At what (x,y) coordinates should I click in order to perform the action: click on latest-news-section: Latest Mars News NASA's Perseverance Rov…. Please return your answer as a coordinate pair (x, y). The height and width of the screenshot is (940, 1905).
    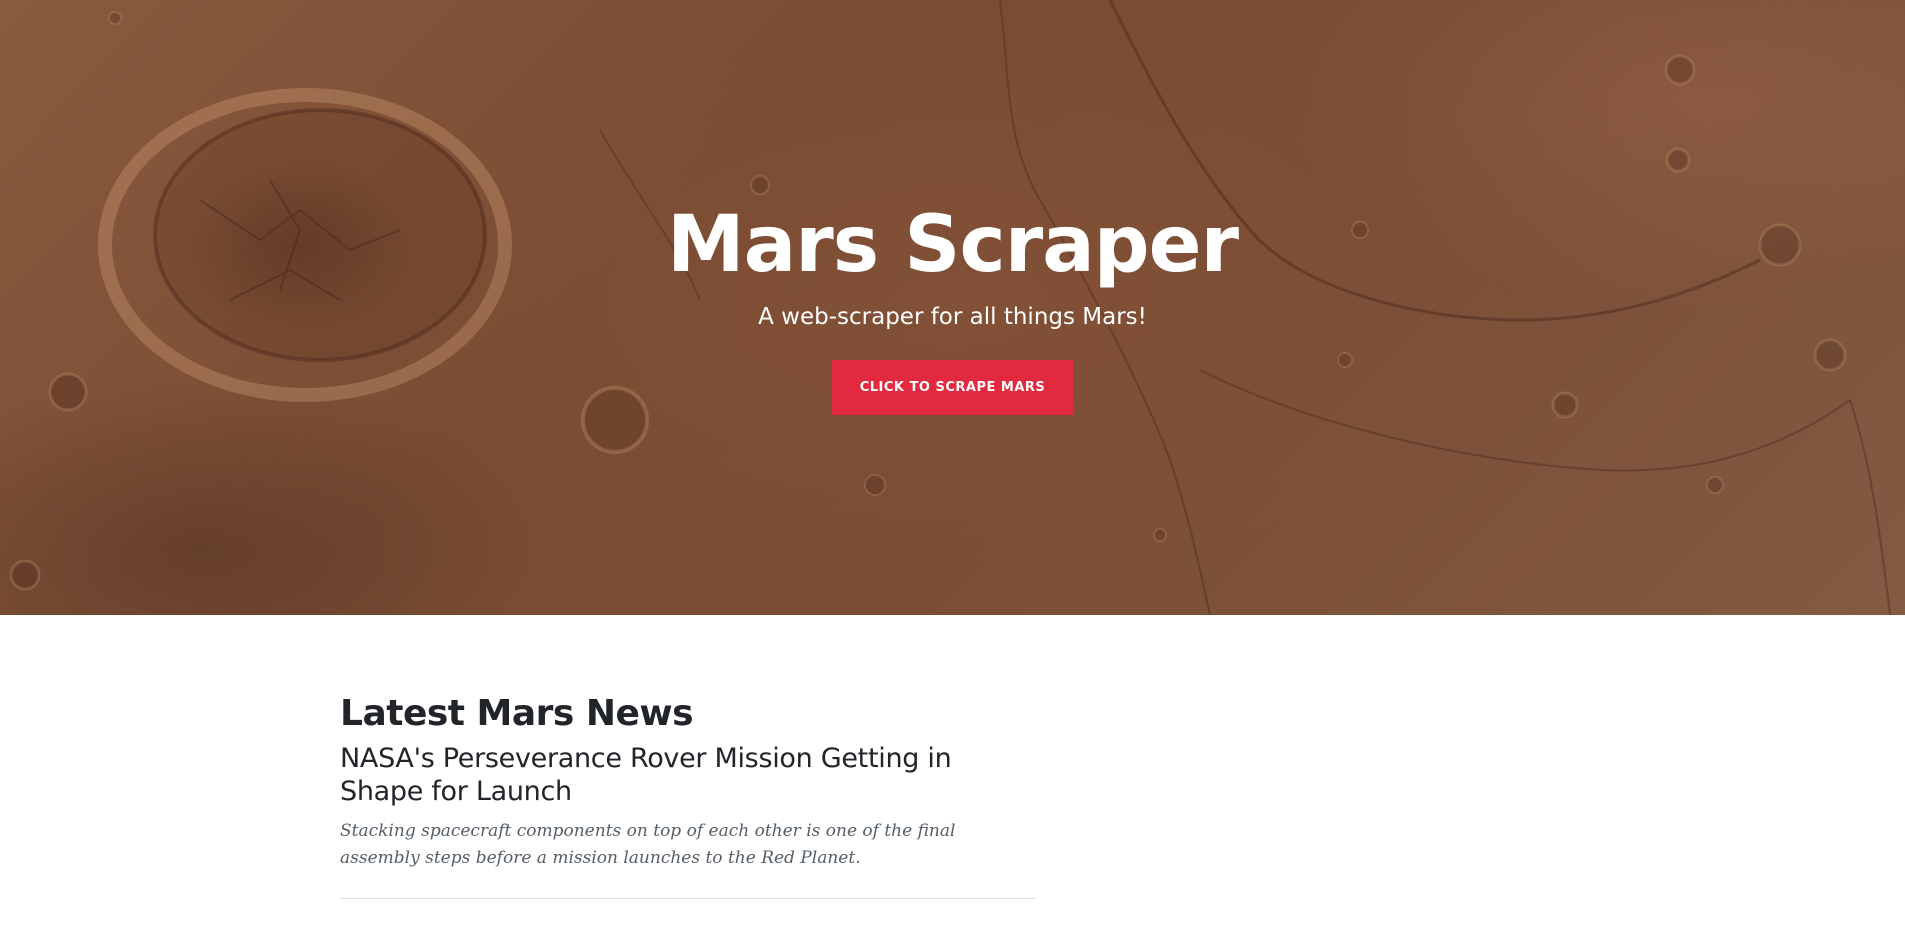
    Looking at the image, I should click on (687, 794).